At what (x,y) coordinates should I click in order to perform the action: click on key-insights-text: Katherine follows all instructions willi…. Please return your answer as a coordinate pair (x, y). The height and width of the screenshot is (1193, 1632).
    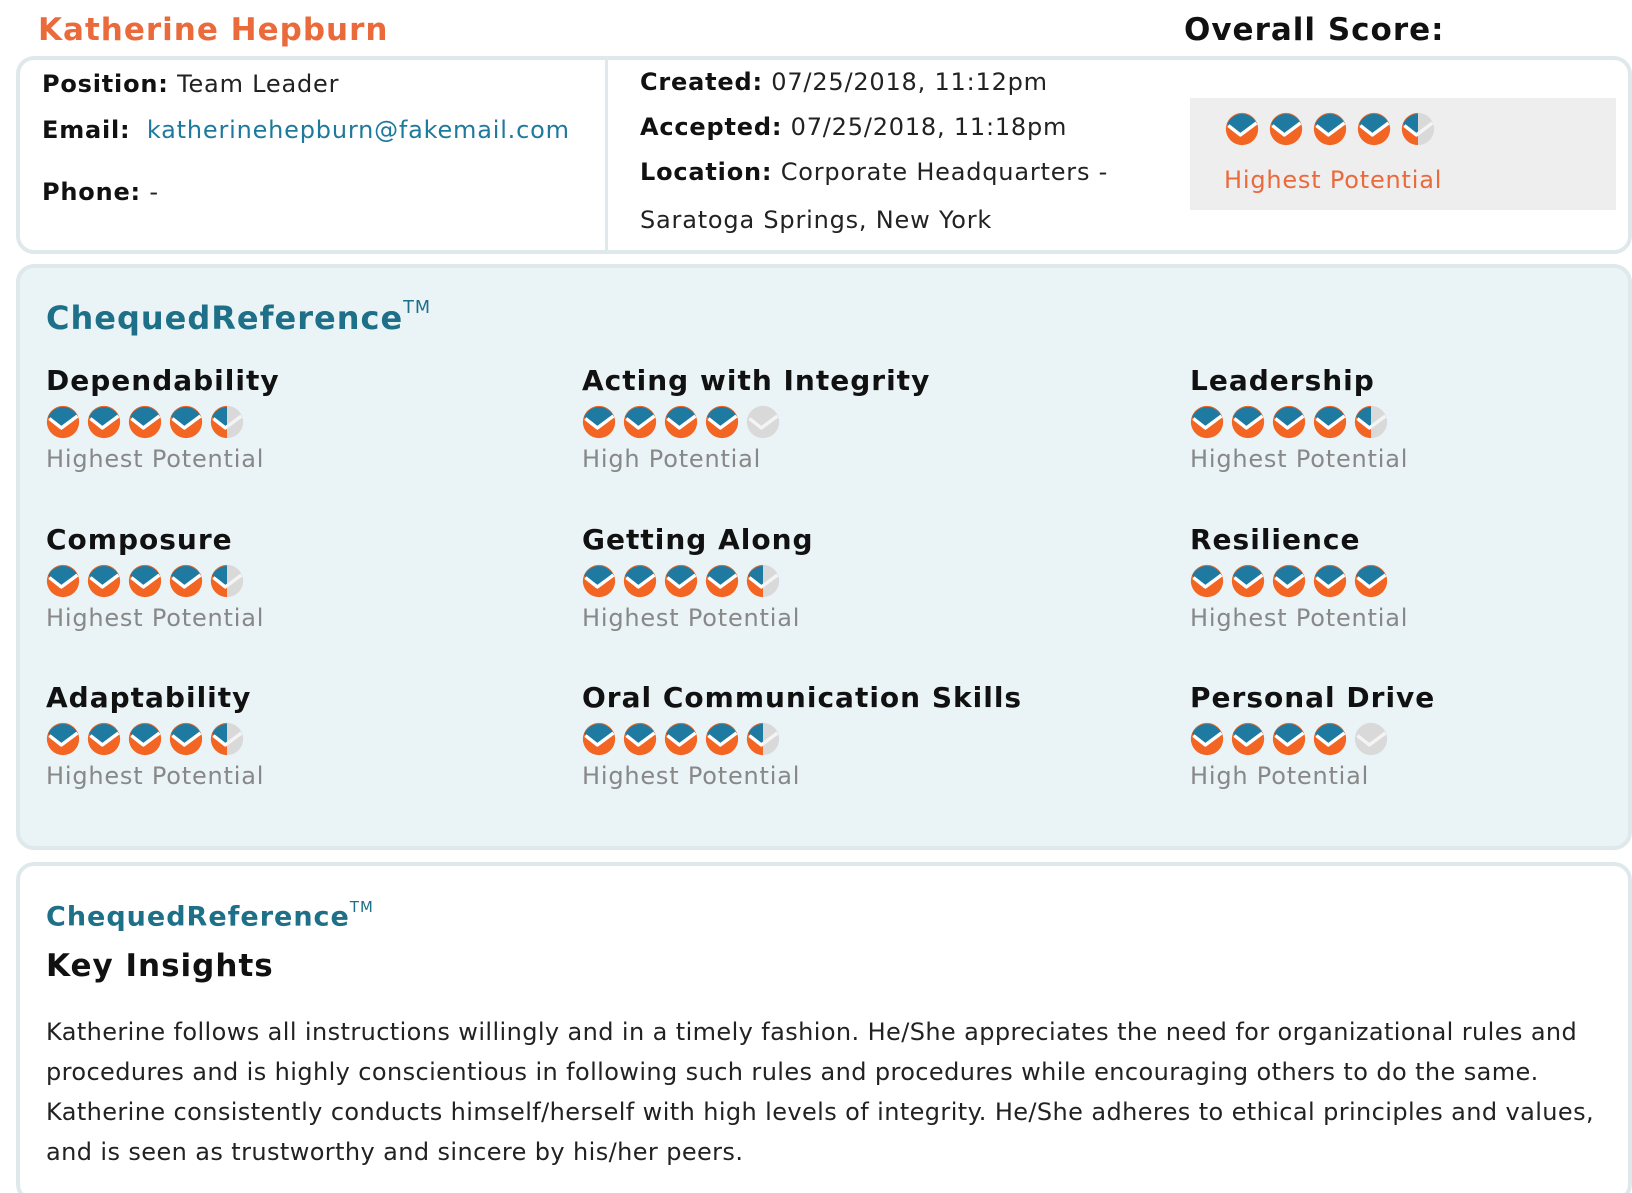
    Looking at the image, I should click on (820, 1092).